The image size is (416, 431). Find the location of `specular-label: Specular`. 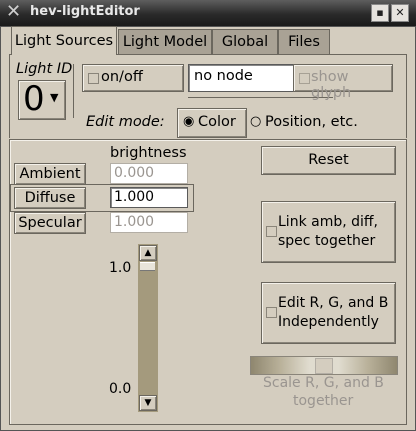

specular-label: Specular is located at coordinates (50, 223).